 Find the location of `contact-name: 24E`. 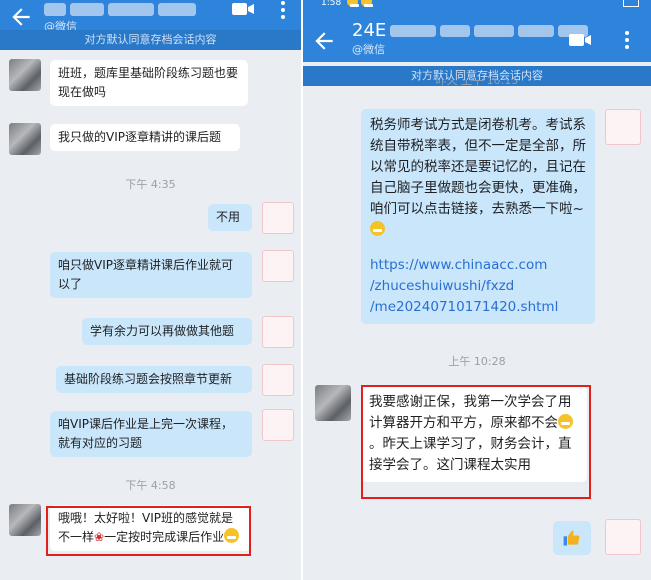

contact-name: 24E is located at coordinates (472, 30).